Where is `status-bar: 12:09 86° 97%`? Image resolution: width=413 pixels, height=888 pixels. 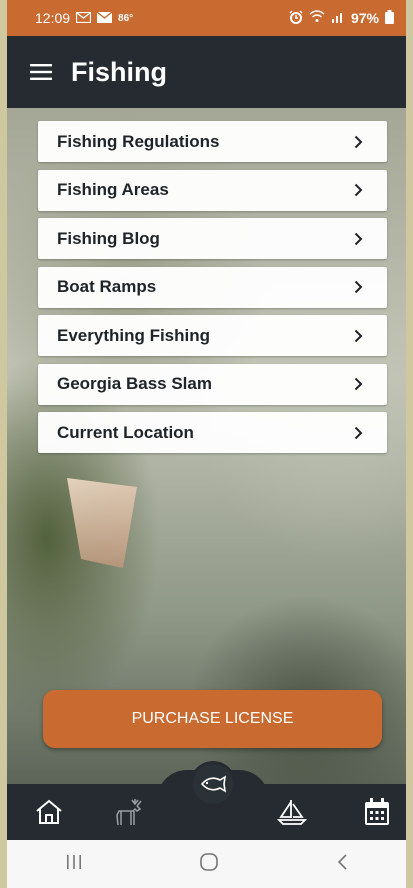 status-bar: 12:09 86° 97% is located at coordinates (206, 18).